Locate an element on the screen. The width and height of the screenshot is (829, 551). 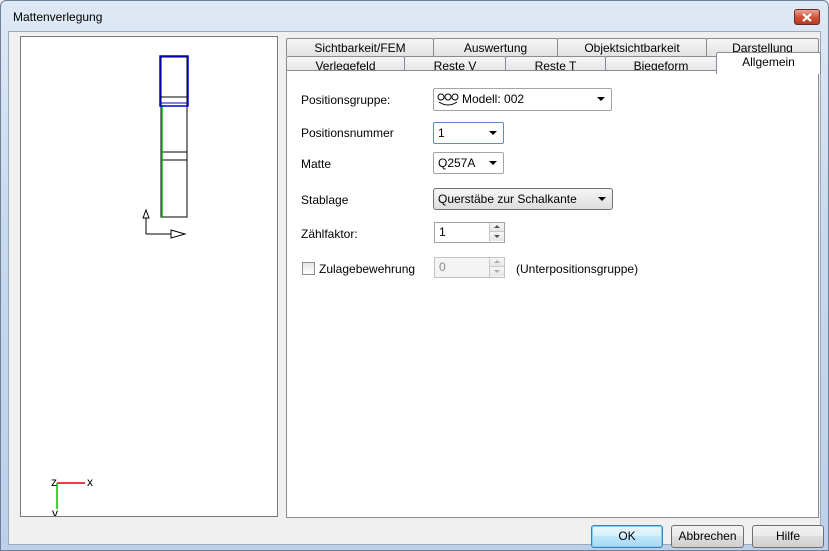
matte-label: Matte is located at coordinates (316, 164).